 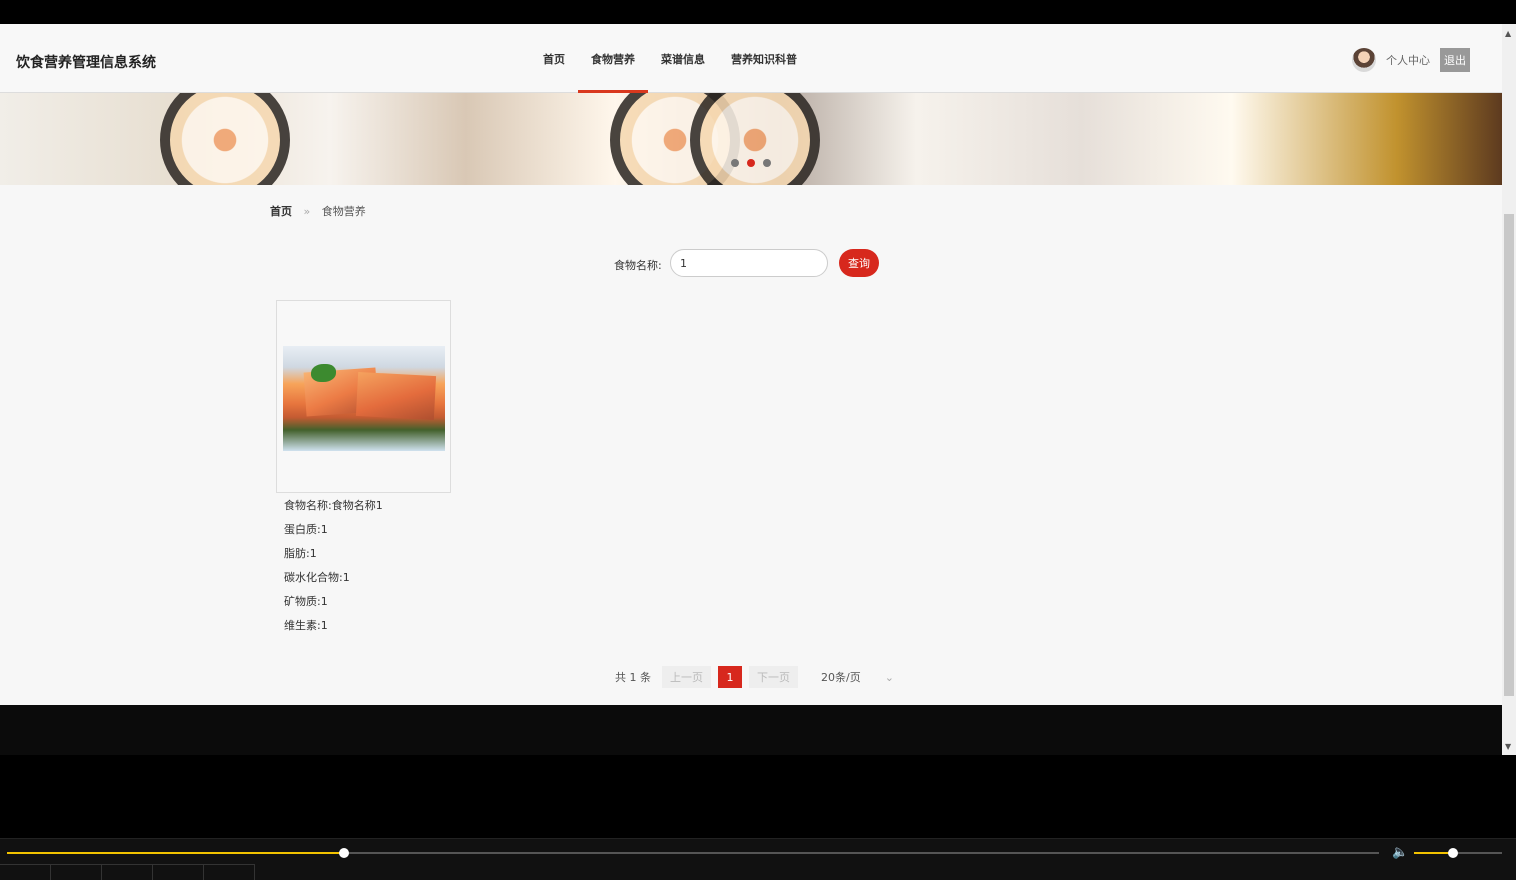 I want to click on breadcrumb-current: 食物营养, so click(x=343, y=211).